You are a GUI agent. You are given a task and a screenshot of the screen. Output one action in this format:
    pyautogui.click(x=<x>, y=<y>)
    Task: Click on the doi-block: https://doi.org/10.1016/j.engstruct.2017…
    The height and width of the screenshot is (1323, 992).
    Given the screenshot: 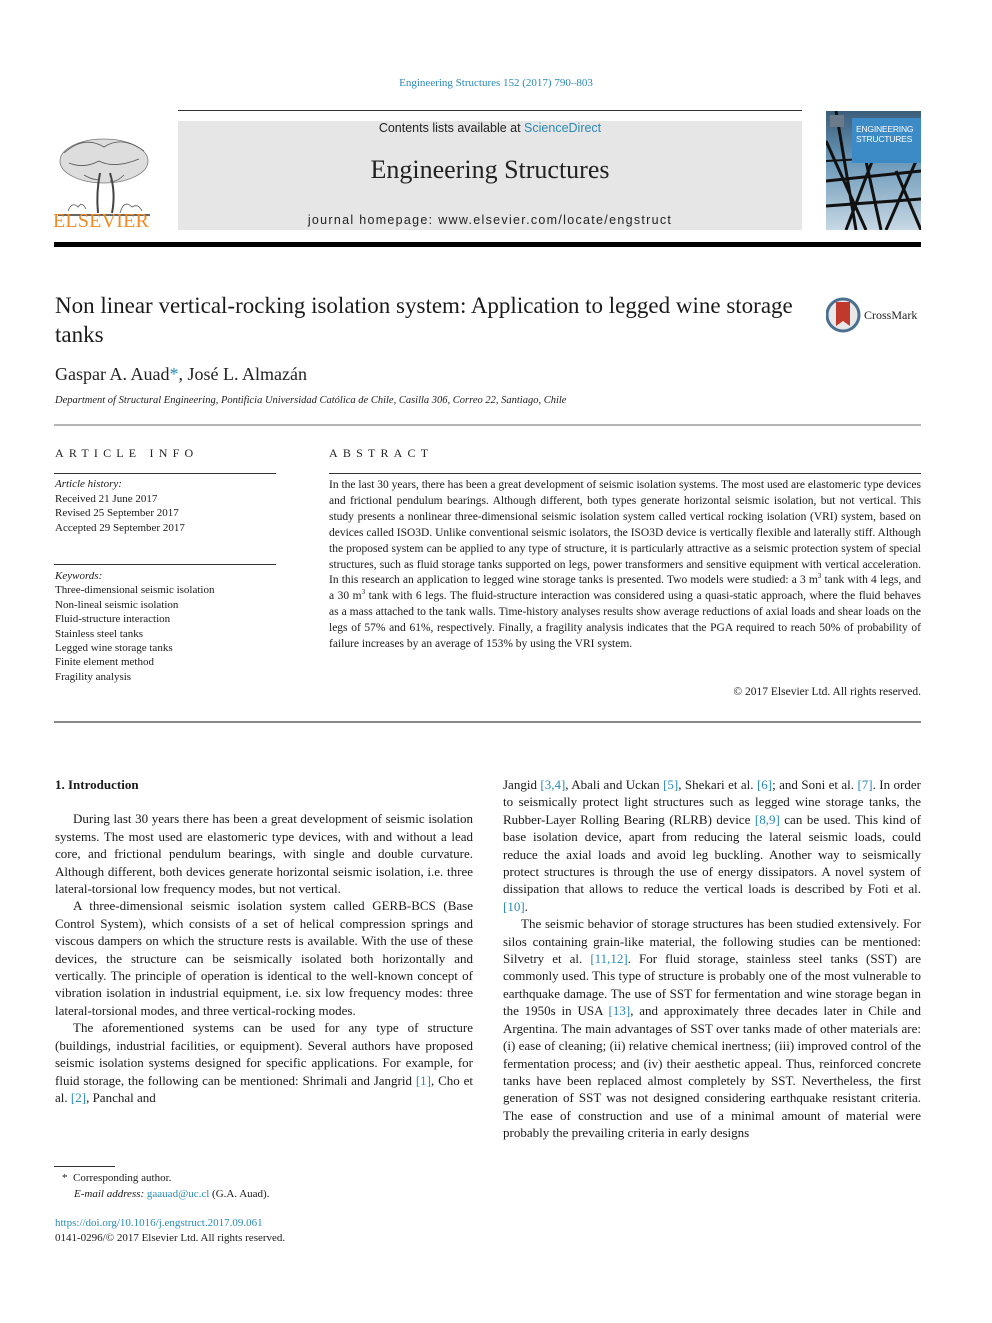 What is the action you would take?
    pyautogui.click(x=170, y=1231)
    